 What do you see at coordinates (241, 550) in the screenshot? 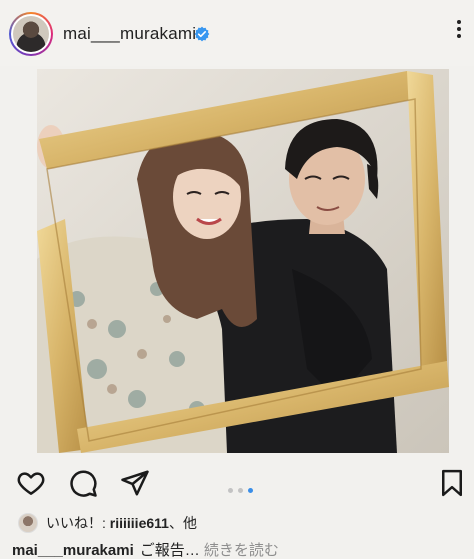
I see `read-more-link: 続きを読む` at bounding box center [241, 550].